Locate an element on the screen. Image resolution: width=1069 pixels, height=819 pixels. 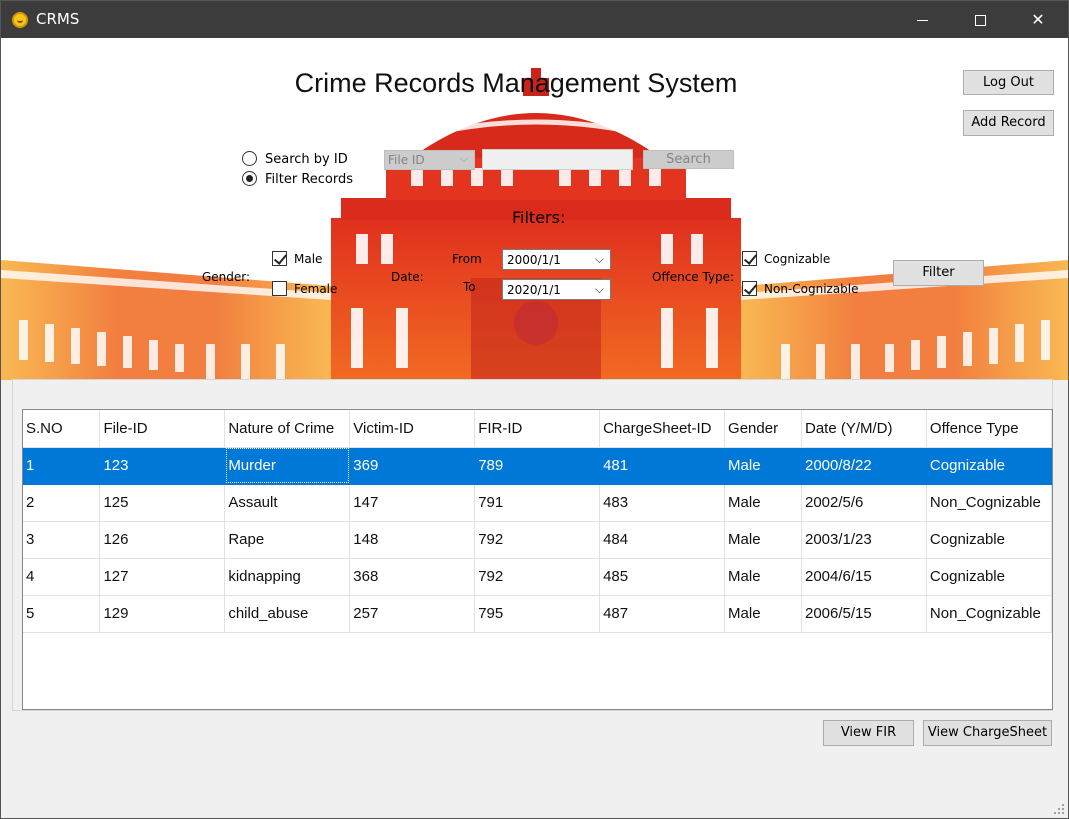
column-header: Date (Y/M/D) is located at coordinates (864, 429).